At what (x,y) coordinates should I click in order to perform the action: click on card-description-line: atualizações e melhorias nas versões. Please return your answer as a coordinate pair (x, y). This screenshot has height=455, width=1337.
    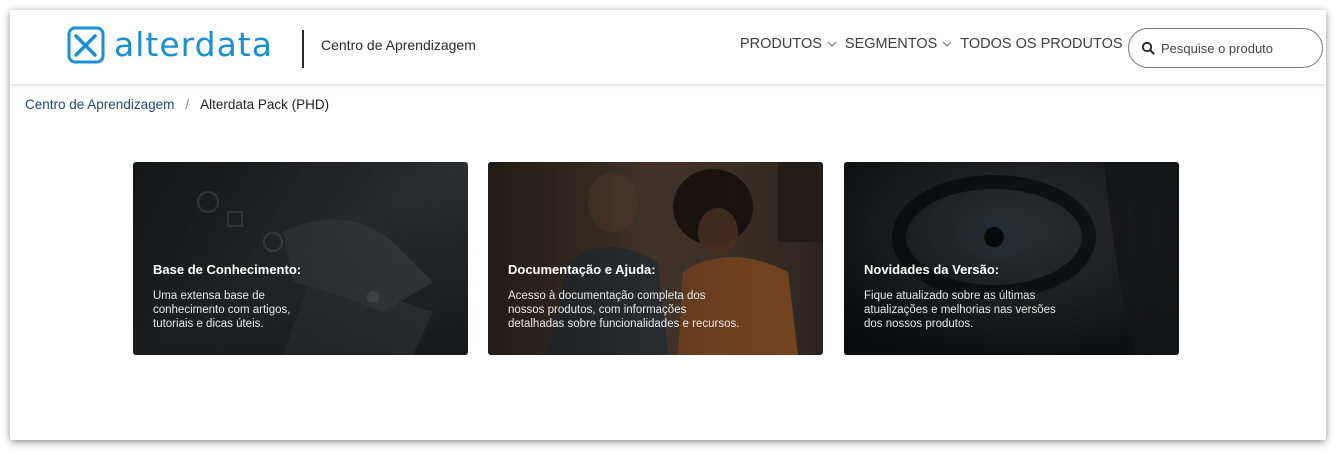
    Looking at the image, I should click on (960, 310).